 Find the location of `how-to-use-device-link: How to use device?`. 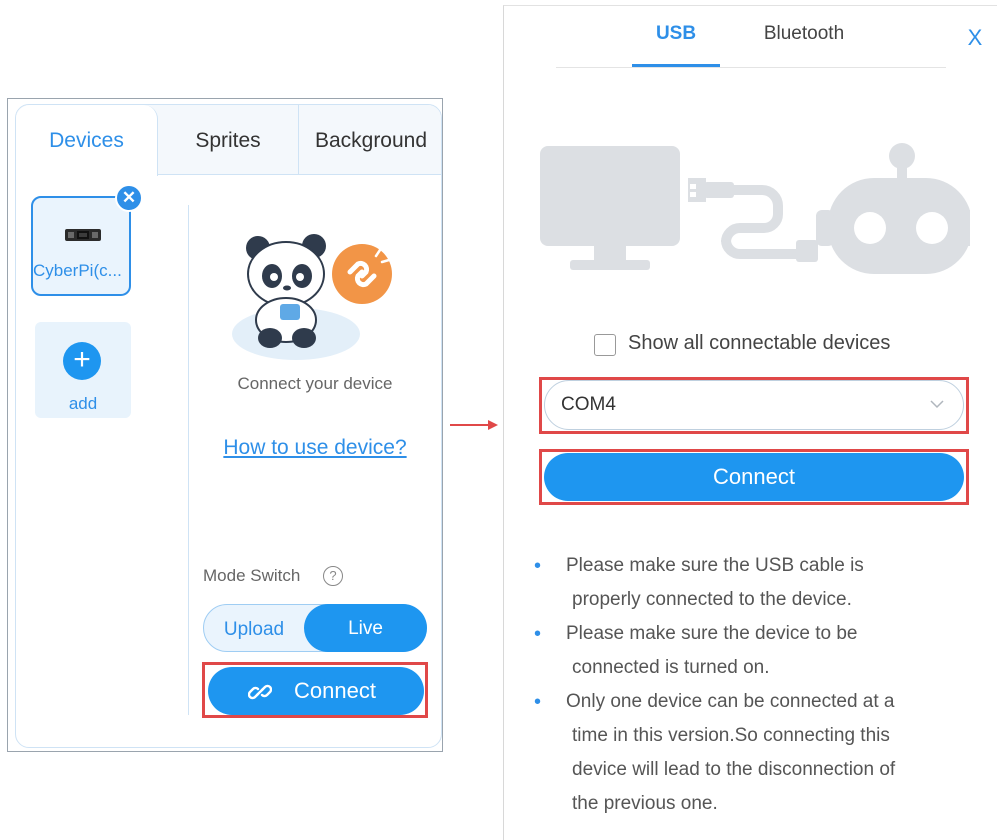

how-to-use-device-link: How to use device? is located at coordinates (315, 448).